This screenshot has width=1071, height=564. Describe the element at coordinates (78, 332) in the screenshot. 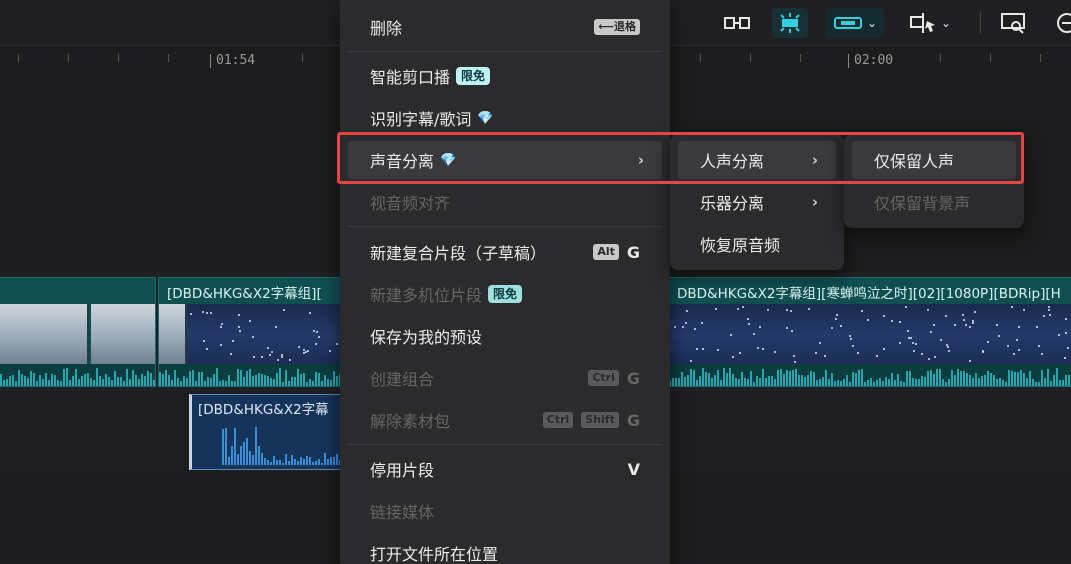

I see `video-clip` at that location.